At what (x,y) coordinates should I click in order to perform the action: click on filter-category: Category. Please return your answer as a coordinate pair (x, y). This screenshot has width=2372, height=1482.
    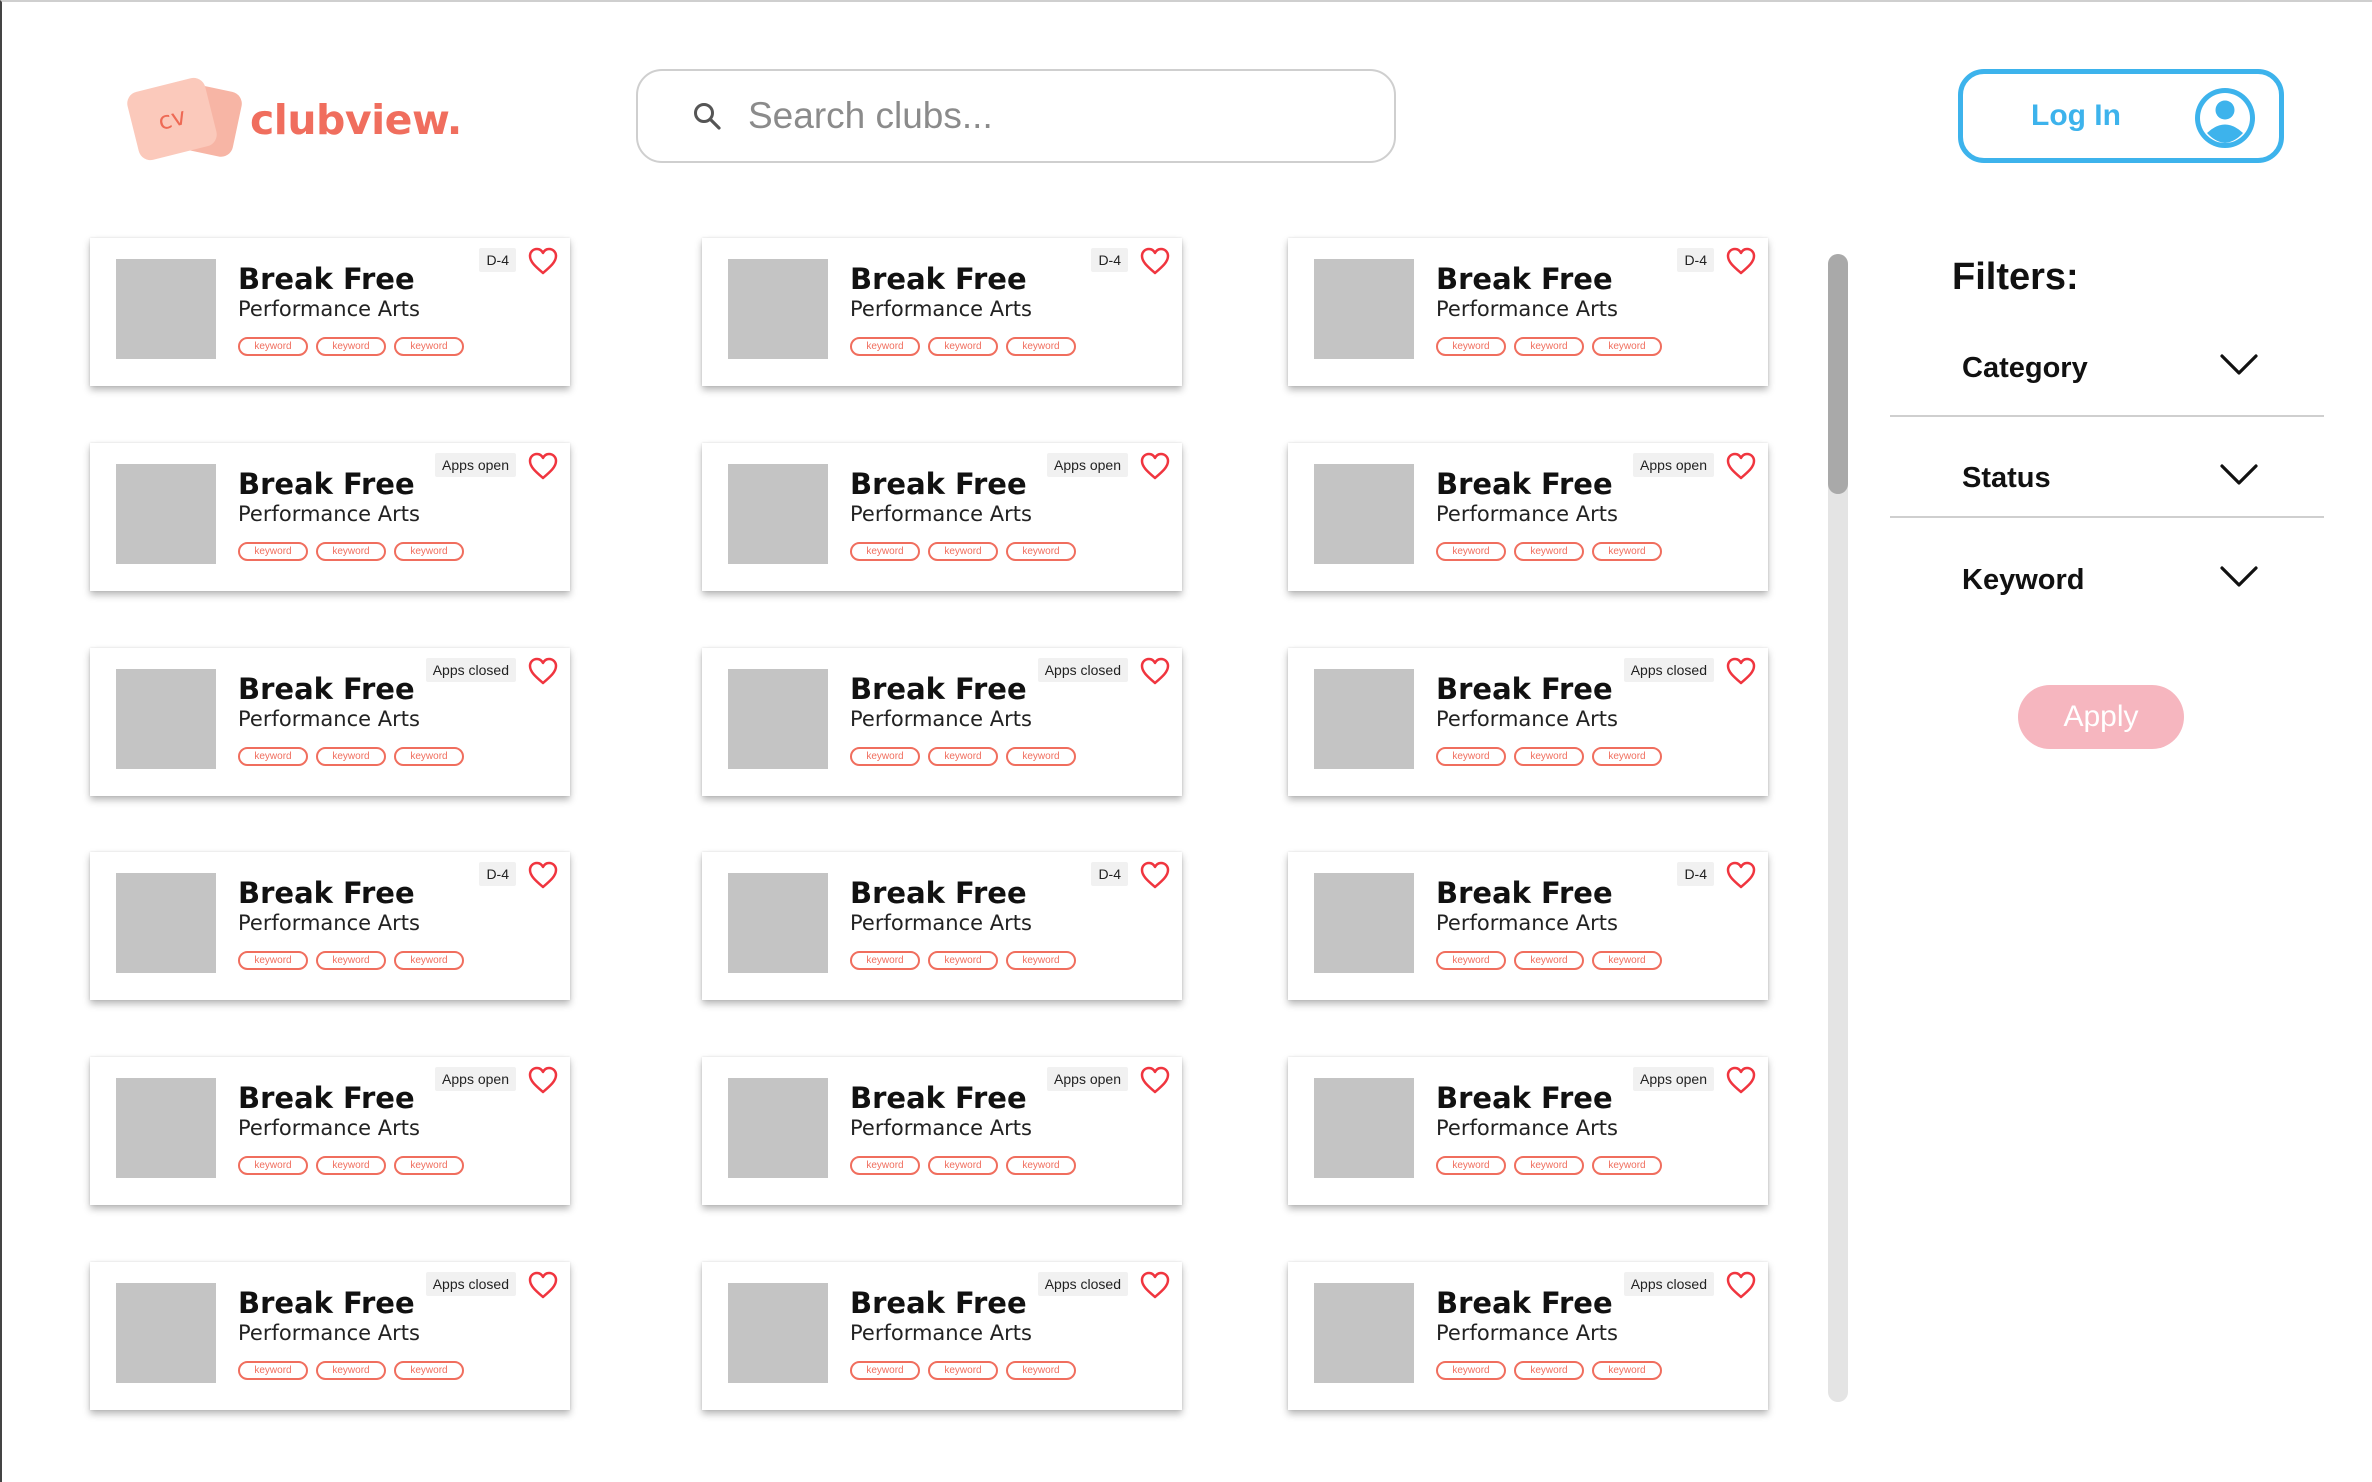
    Looking at the image, I should click on (2107, 392).